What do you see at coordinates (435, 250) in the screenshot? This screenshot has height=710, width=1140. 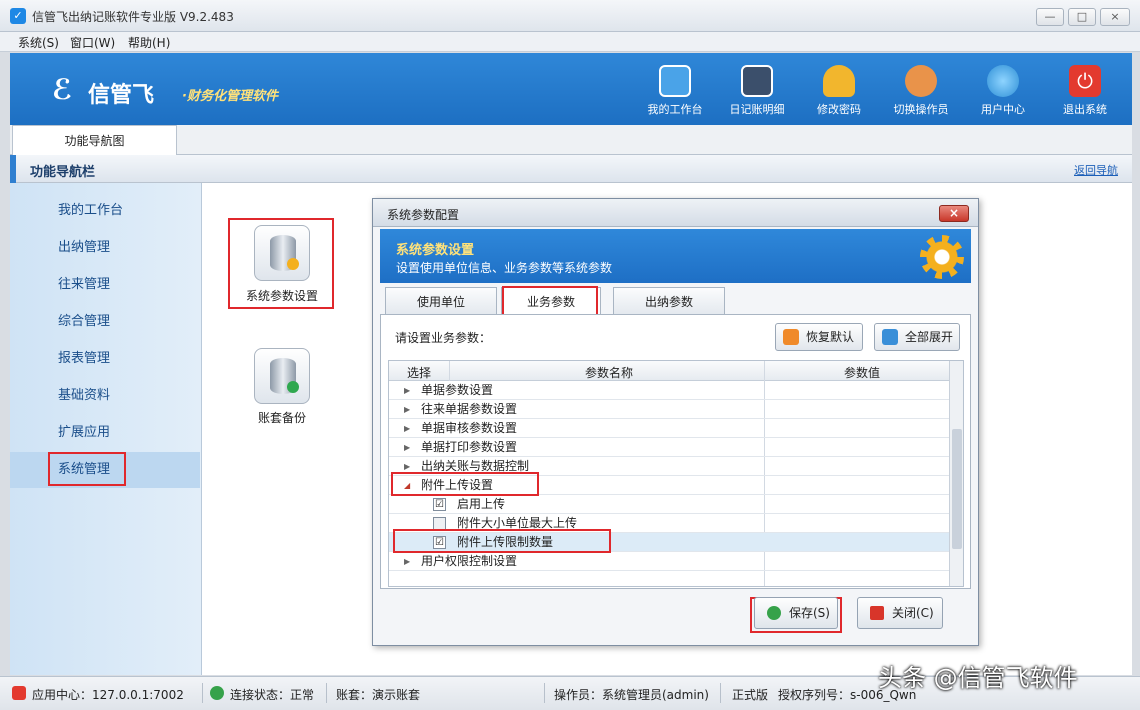 I see `banner-title: 系统参数设置` at bounding box center [435, 250].